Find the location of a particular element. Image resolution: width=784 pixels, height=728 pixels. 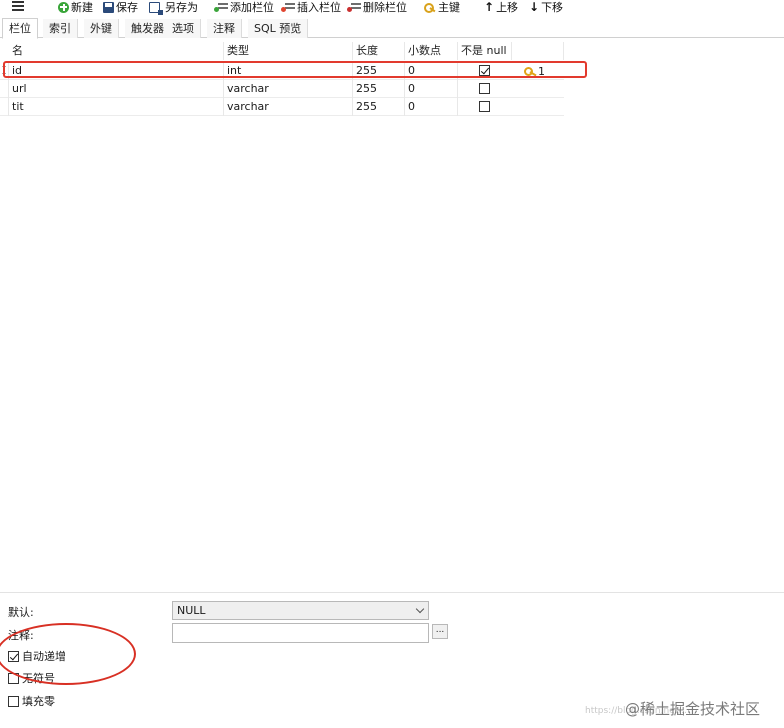

watermark: @稀土掘金技术社区 is located at coordinates (692, 709).